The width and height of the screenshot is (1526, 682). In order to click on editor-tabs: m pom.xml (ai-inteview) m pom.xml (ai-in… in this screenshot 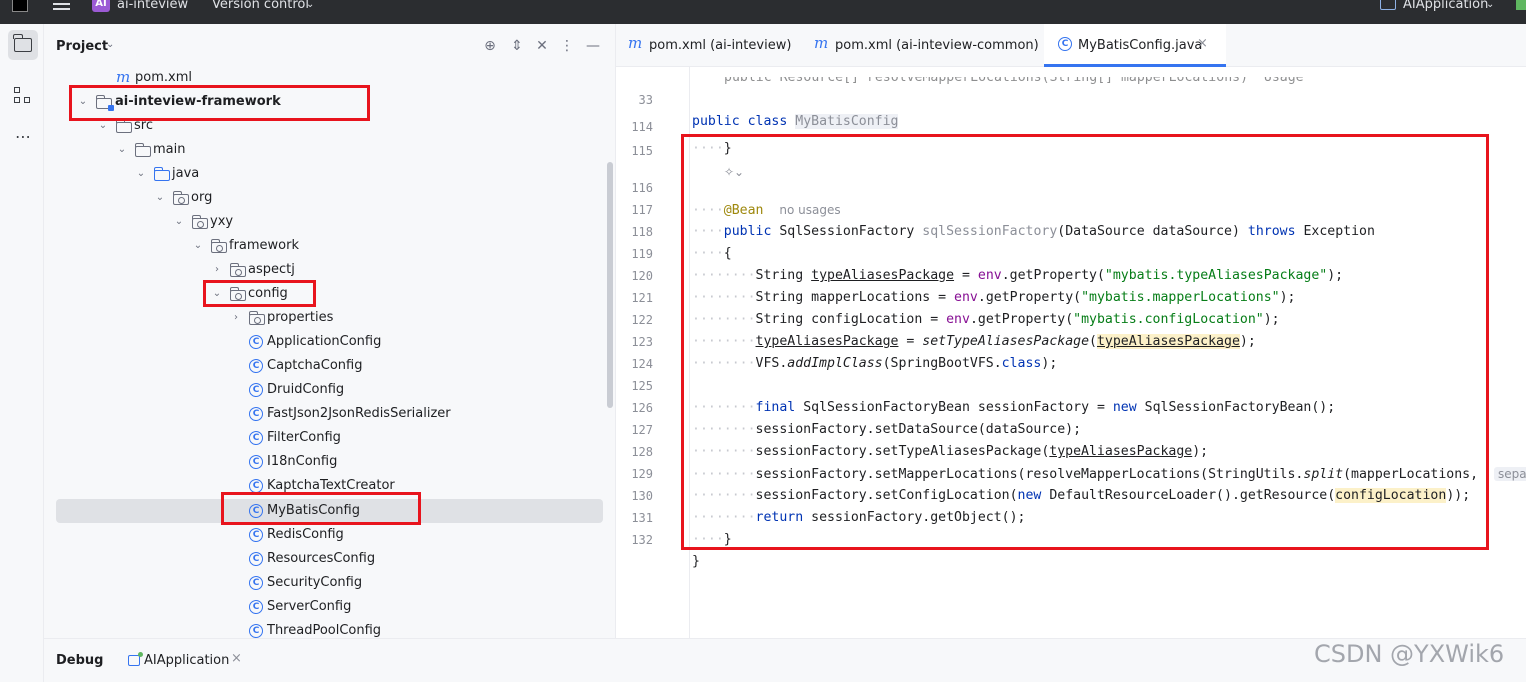, I will do `click(1071, 45)`.